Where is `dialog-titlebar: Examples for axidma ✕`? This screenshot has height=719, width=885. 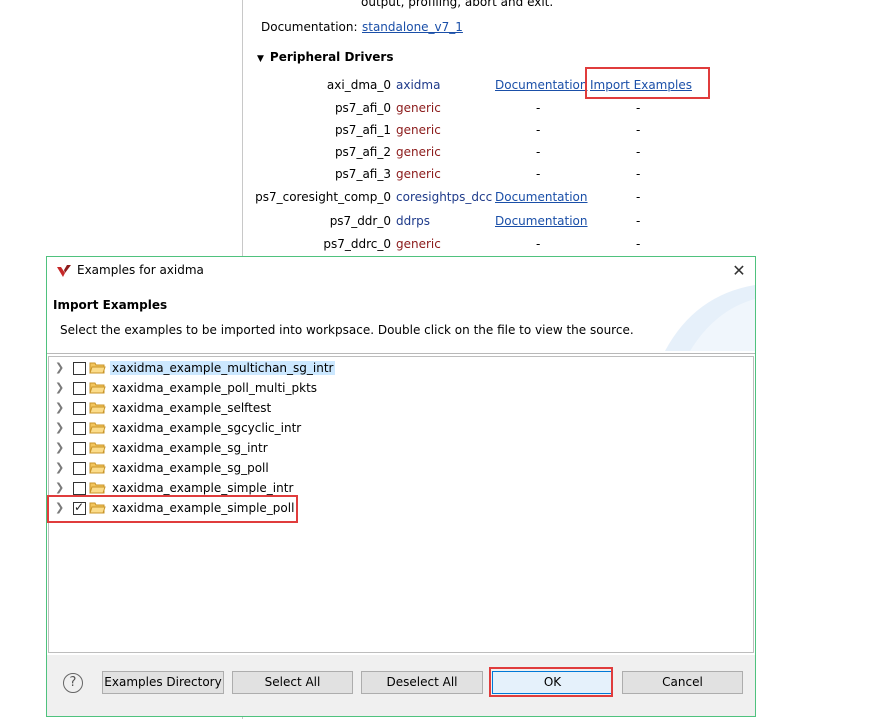
dialog-titlebar: Examples for axidma ✕ is located at coordinates (401, 271).